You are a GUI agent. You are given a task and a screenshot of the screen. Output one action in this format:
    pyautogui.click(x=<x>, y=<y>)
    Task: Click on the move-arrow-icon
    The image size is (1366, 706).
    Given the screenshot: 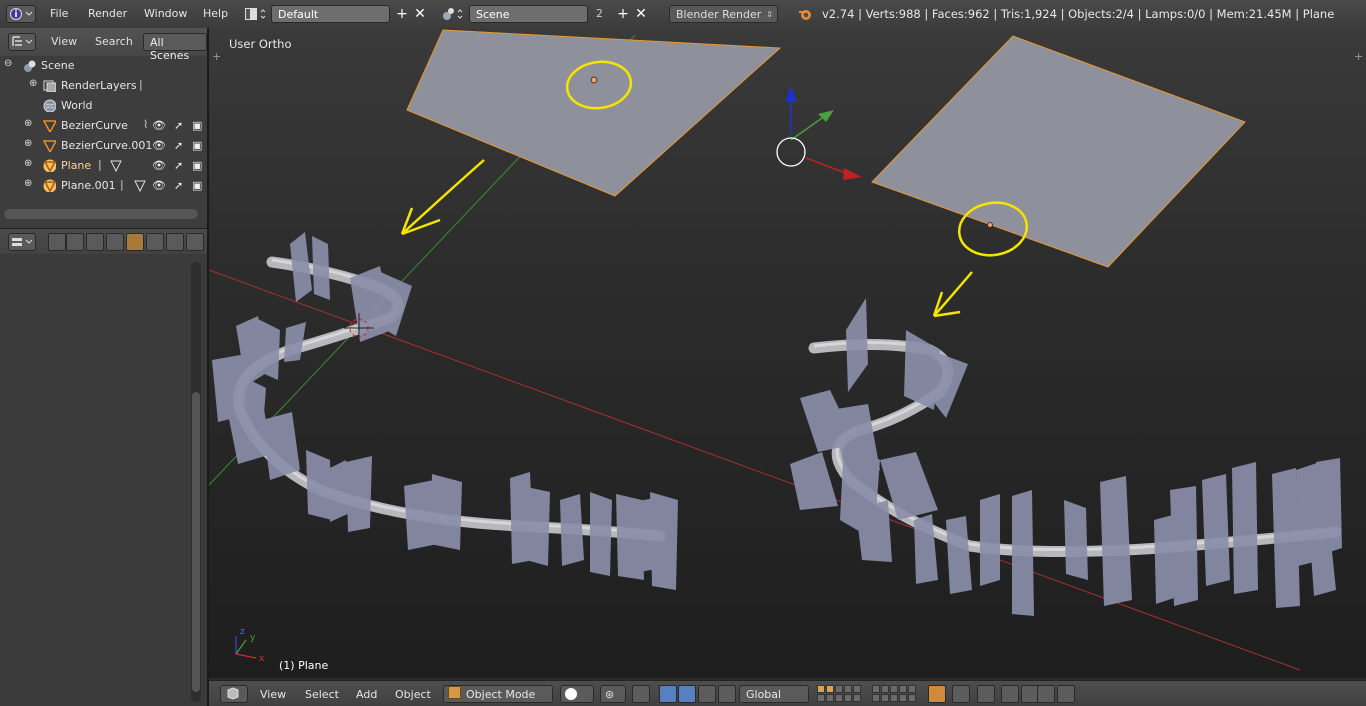 What is the action you would take?
    pyautogui.click(x=687, y=694)
    